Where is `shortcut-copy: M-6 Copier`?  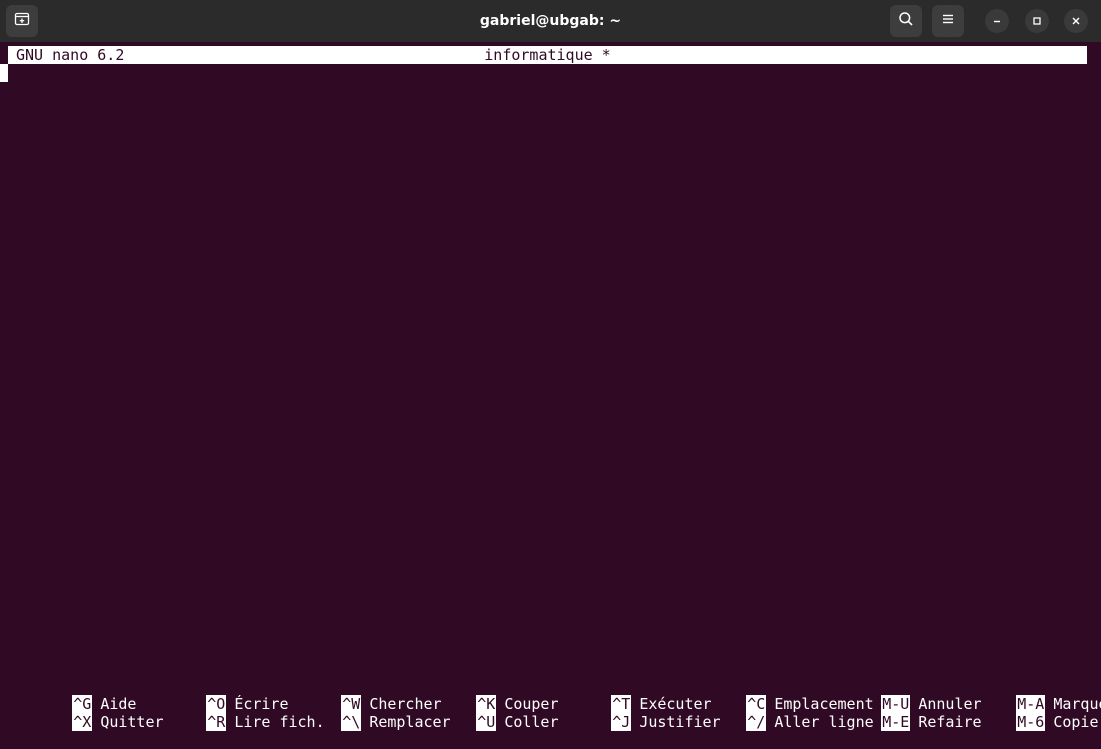 shortcut-copy: M-6 Copier is located at coordinates (1022, 713).